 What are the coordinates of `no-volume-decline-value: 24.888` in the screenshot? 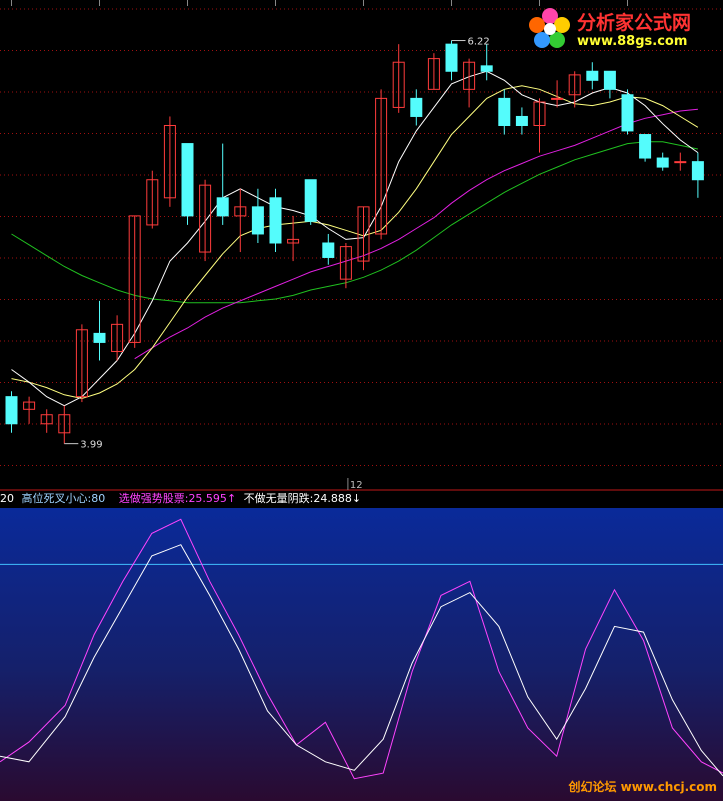 It's located at (332, 498).